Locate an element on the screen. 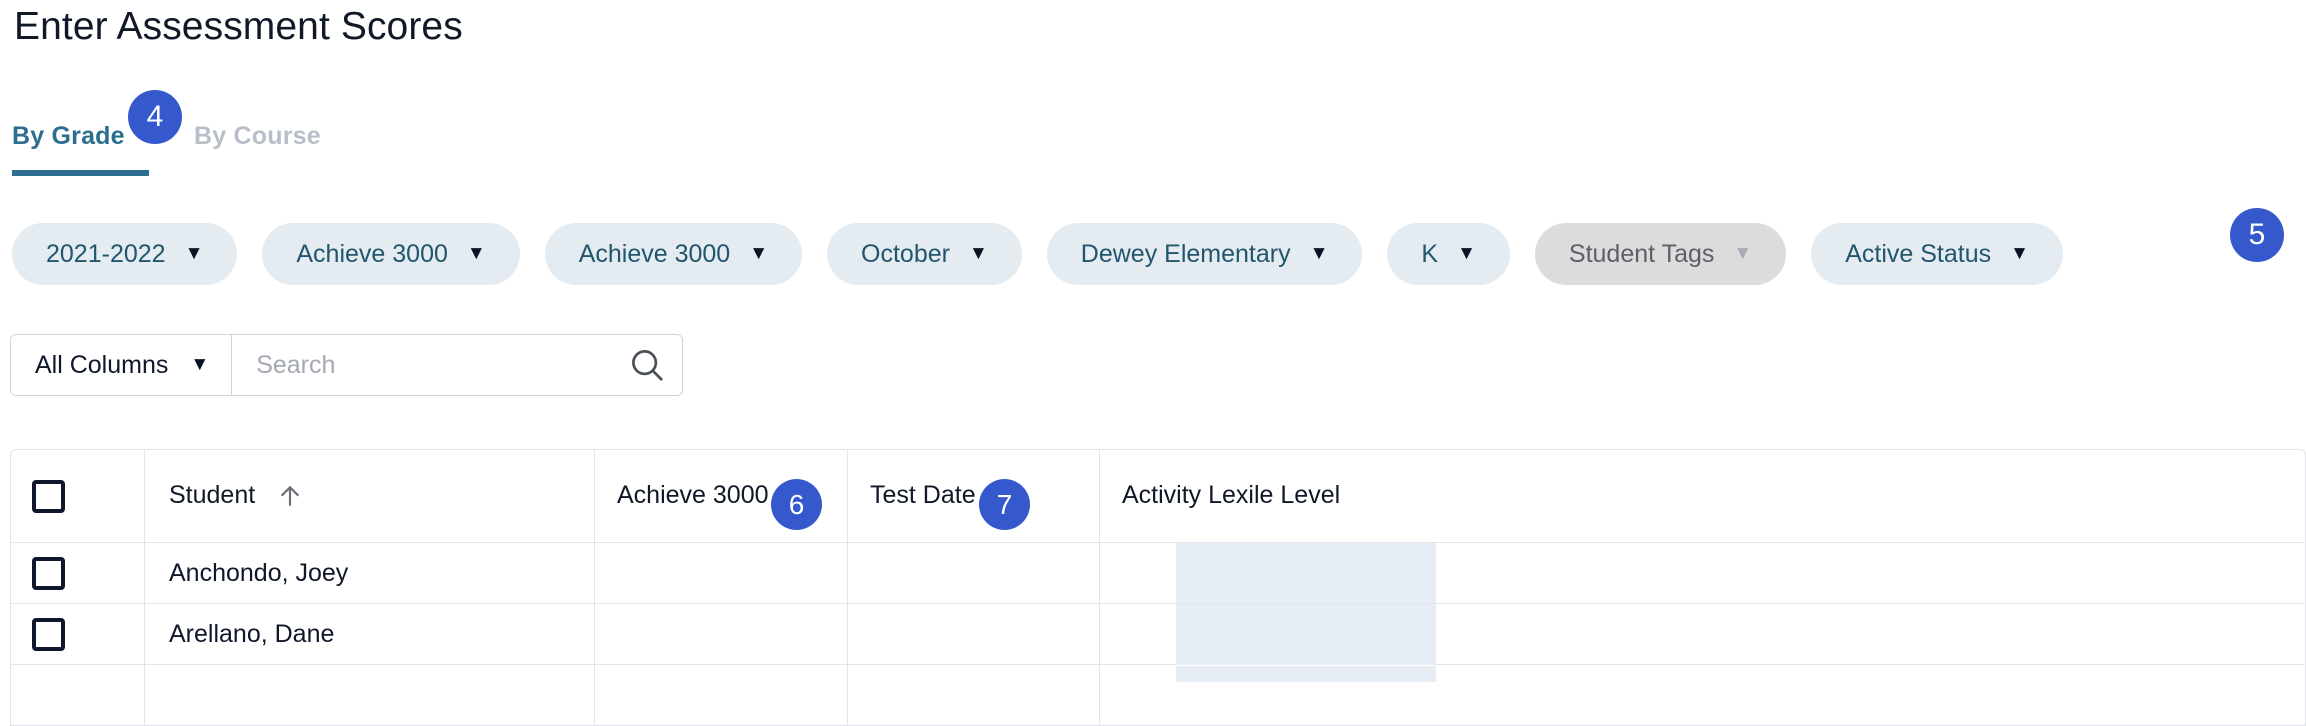  filter-pill-month-label: October is located at coordinates (905, 253).